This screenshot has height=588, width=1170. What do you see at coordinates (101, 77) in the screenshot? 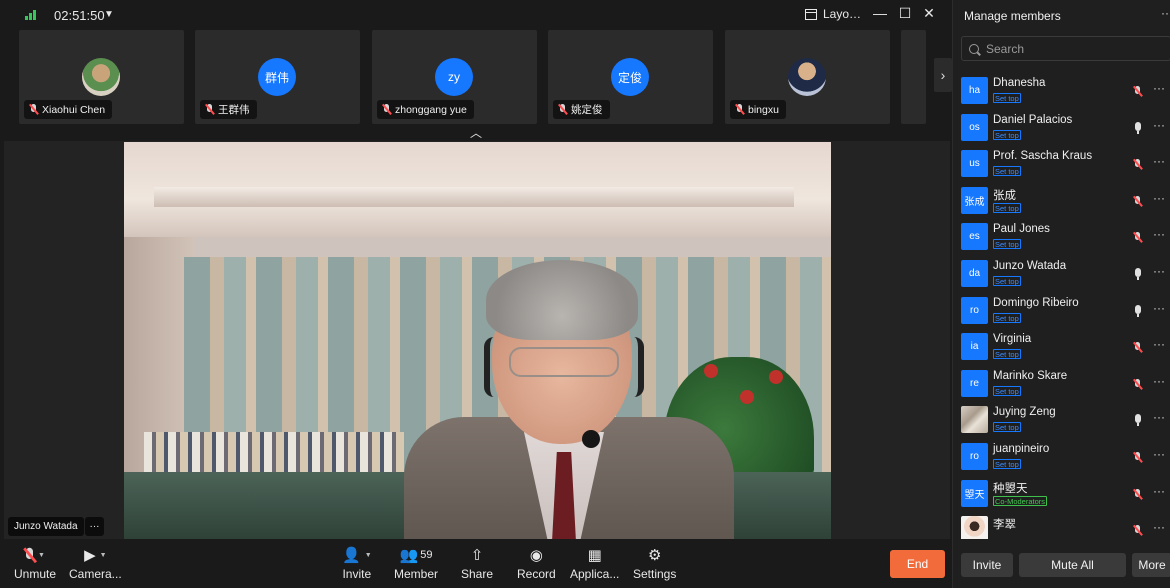
I see `participant-tile: Xiaohui Chen` at bounding box center [101, 77].